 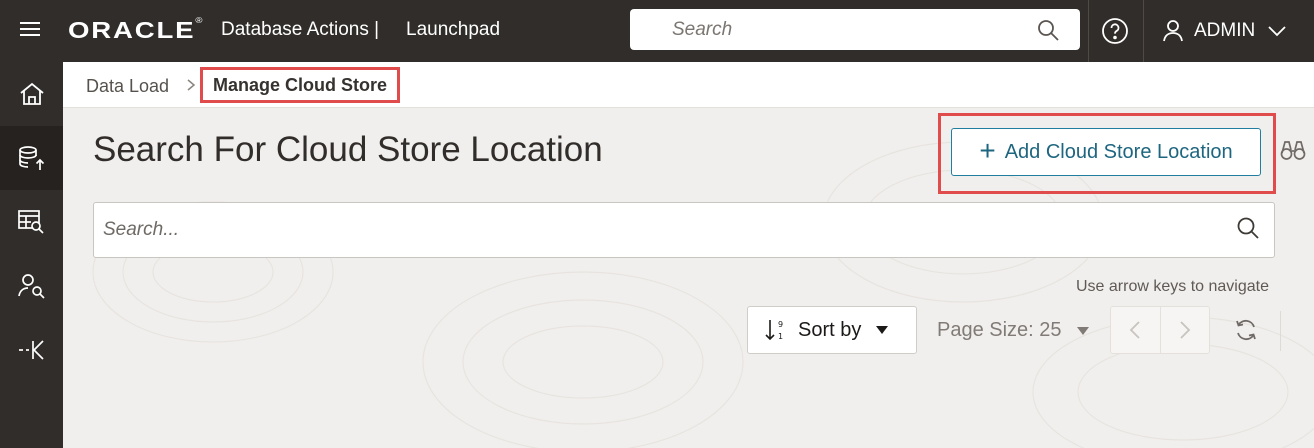 What do you see at coordinates (830, 29) in the screenshot?
I see `header-search-input` at bounding box center [830, 29].